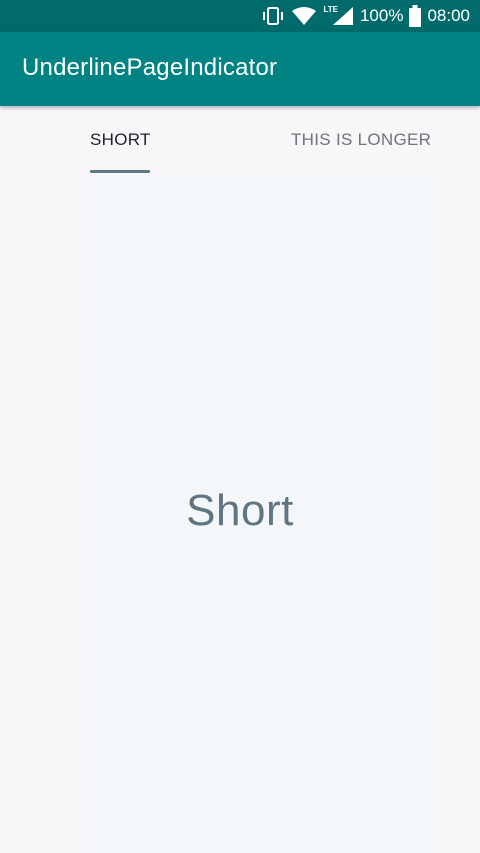  Describe the element at coordinates (120, 171) in the screenshot. I see `underline-page-indicator` at that location.